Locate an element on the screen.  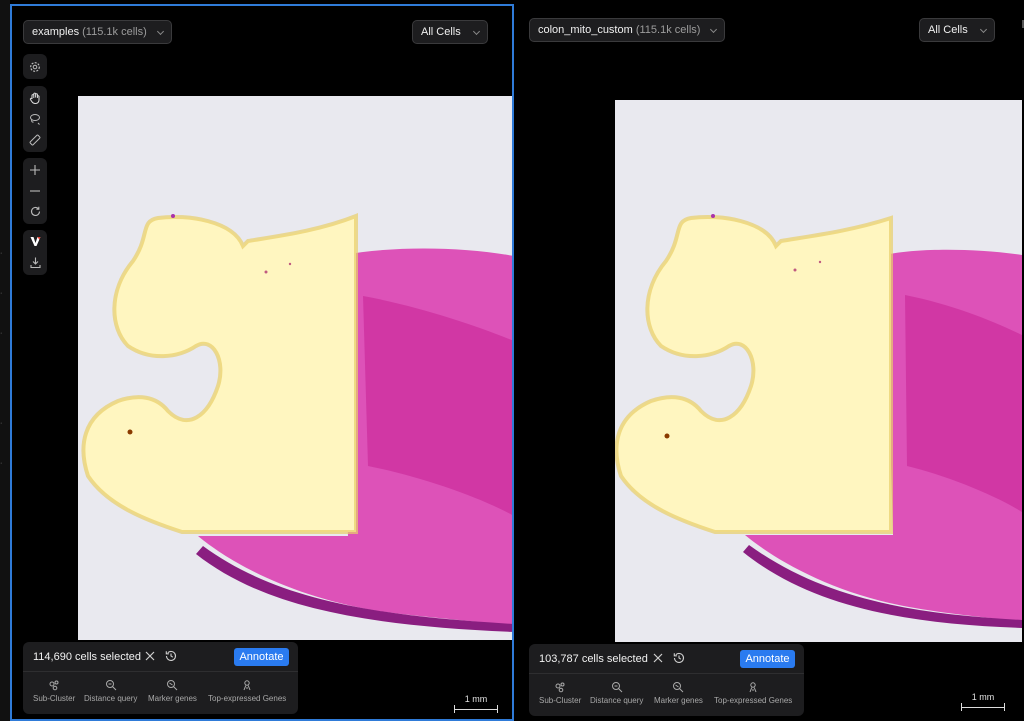
ruler-tool-button is located at coordinates (35, 139).